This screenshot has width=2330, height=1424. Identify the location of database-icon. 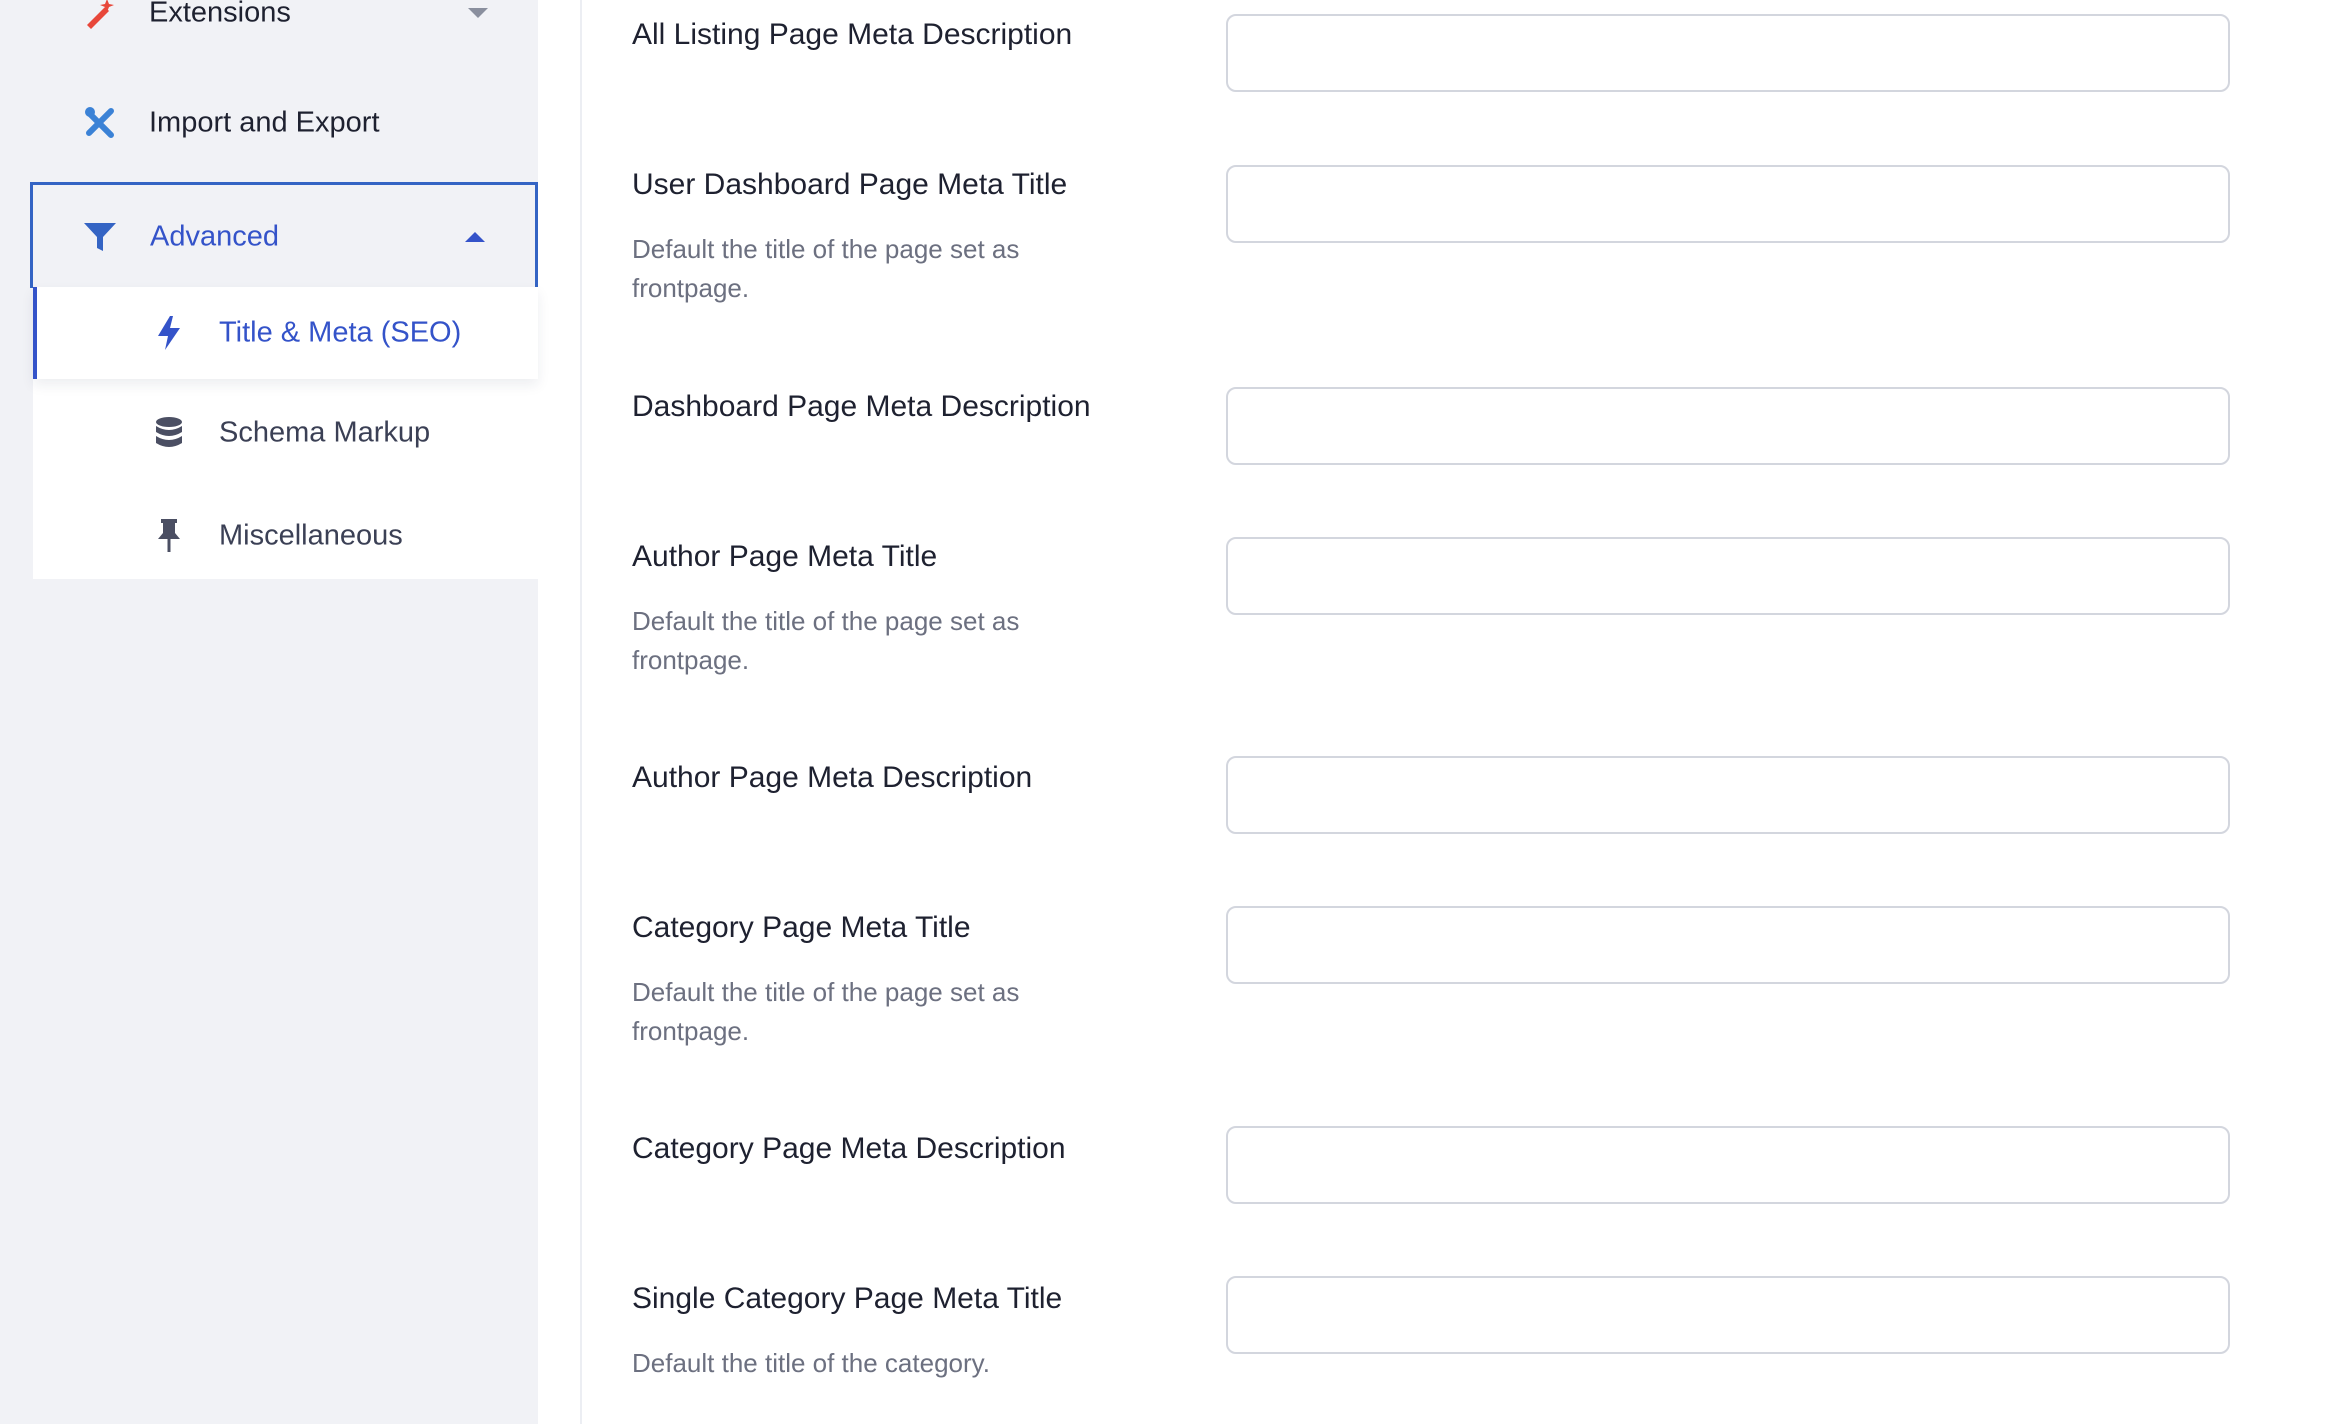
(169, 433).